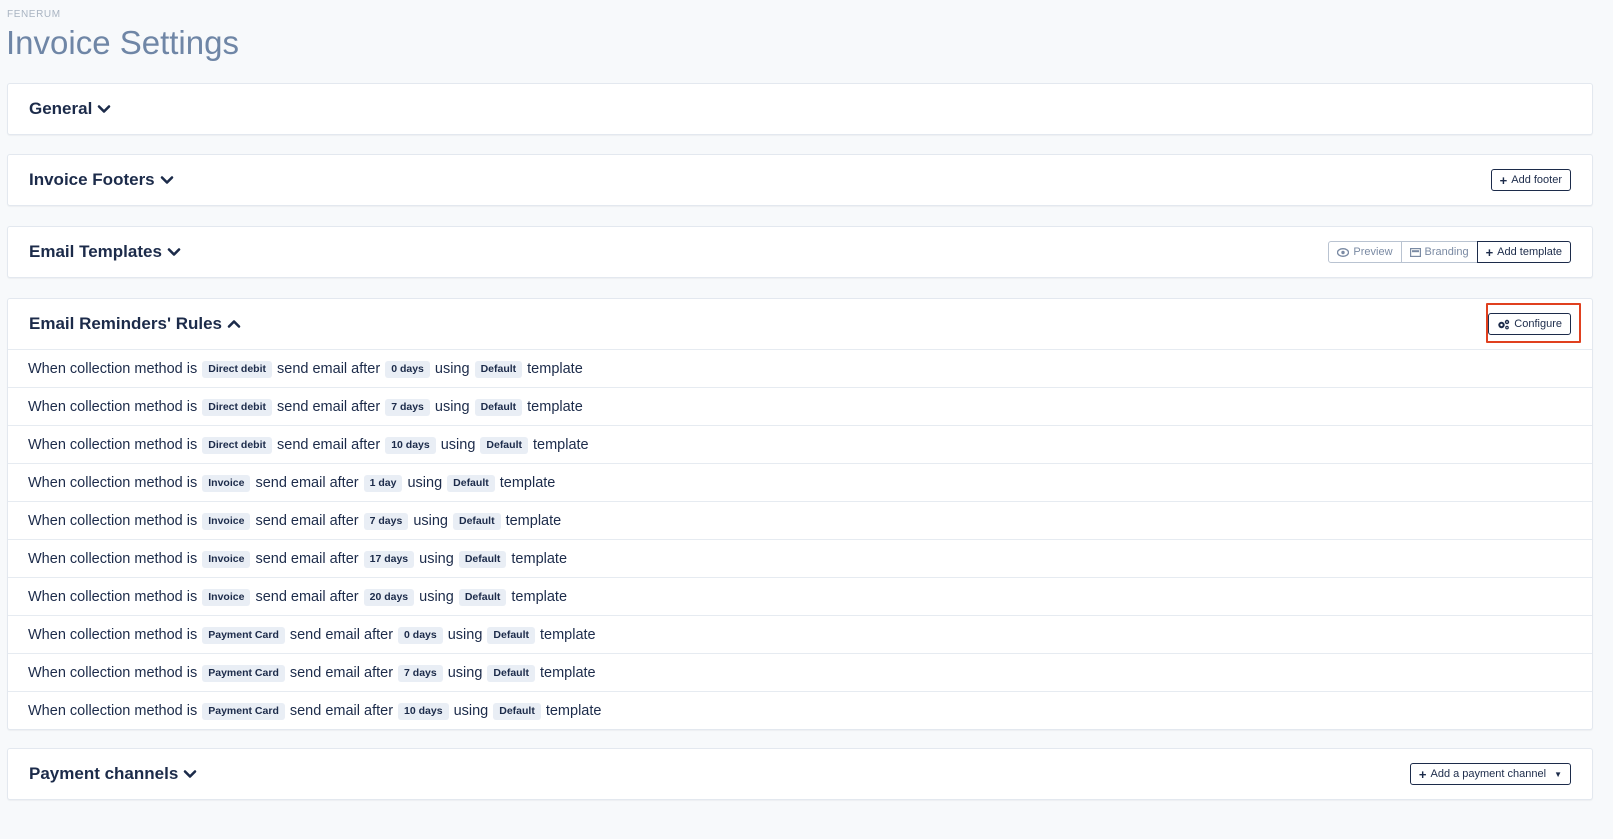  What do you see at coordinates (34, 14) in the screenshot?
I see `brand-label: FENERUM` at bounding box center [34, 14].